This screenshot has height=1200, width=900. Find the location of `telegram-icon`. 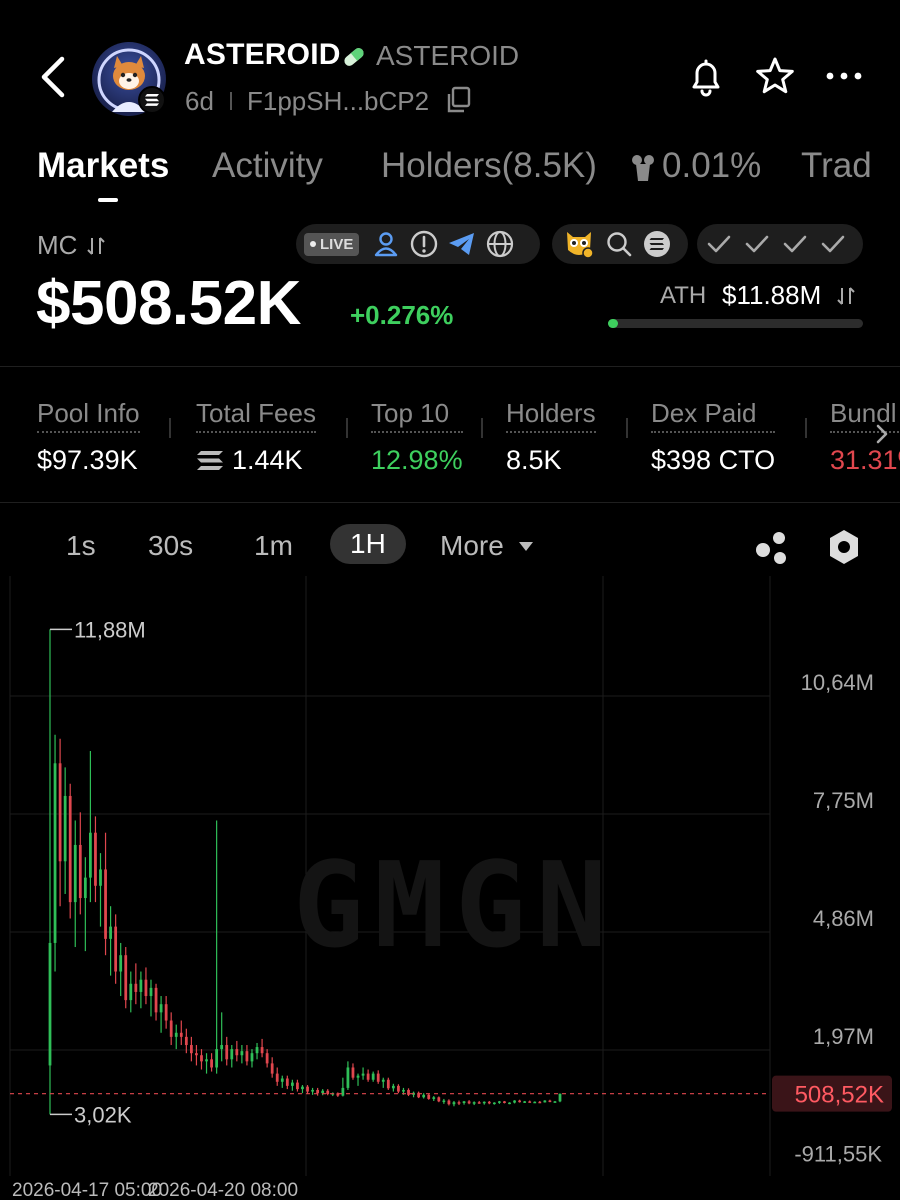

telegram-icon is located at coordinates (462, 244).